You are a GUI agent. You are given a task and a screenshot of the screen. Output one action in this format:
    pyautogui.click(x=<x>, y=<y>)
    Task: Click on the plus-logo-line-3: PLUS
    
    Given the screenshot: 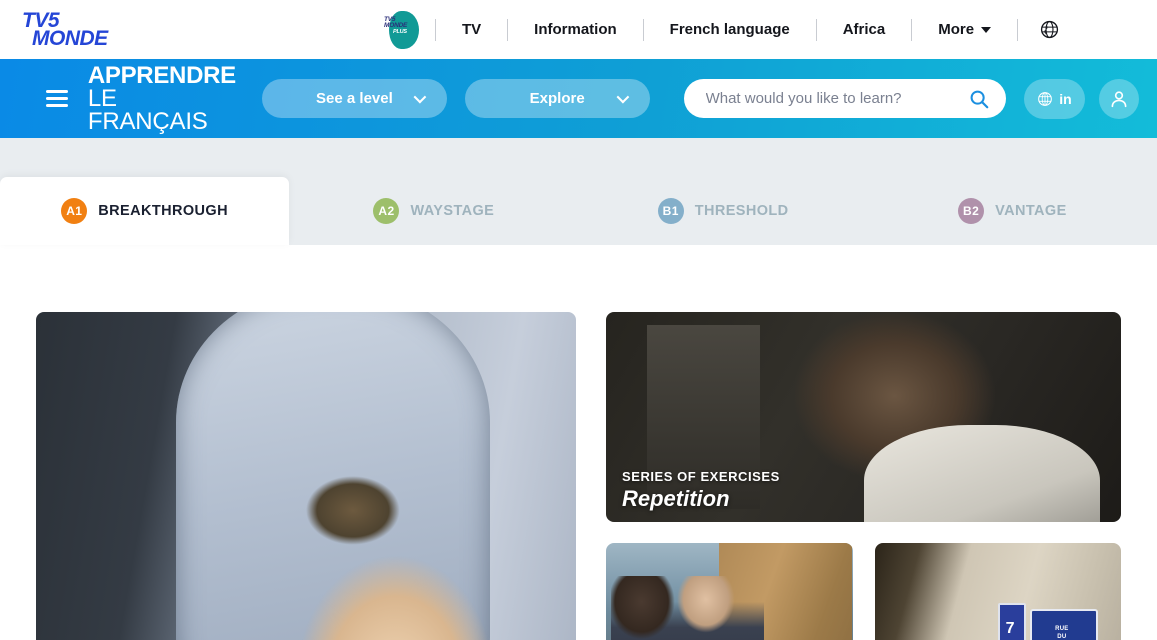 What is the action you would take?
    pyautogui.click(x=400, y=32)
    